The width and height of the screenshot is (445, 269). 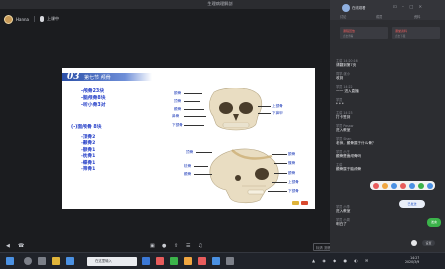 I want to click on presenter-status: 上课中, so click(x=52, y=18).